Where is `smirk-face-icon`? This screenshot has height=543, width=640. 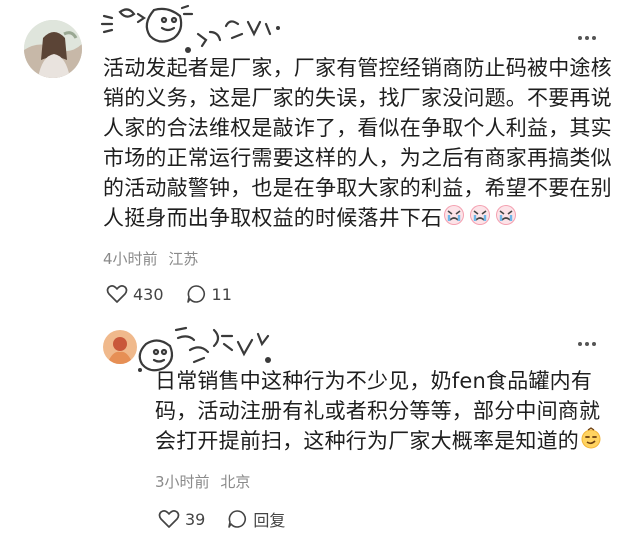
smirk-face-icon is located at coordinates (591, 442).